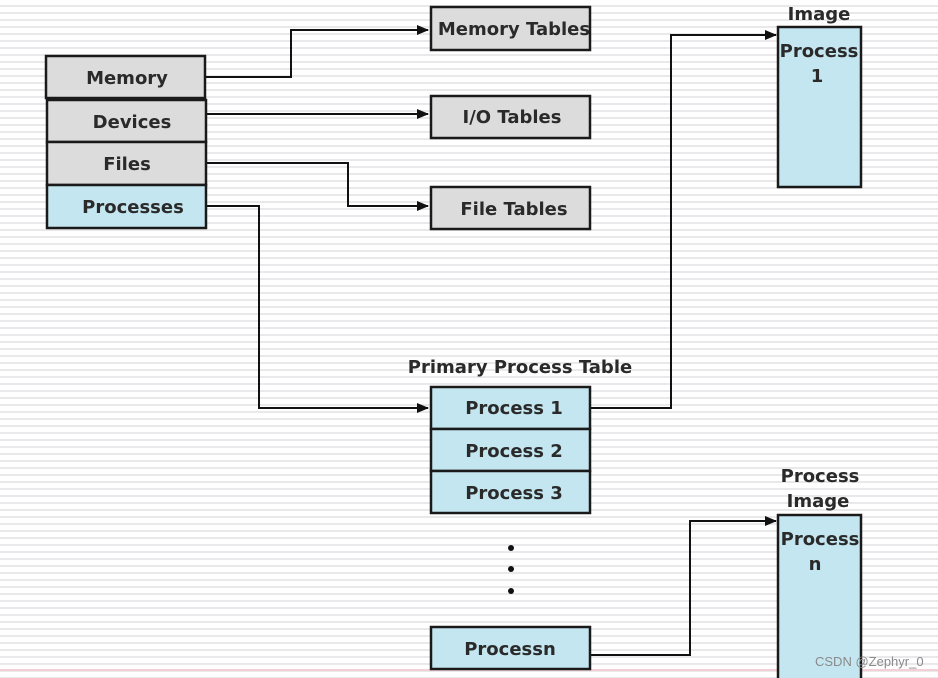  What do you see at coordinates (317, 51) in the screenshot?
I see `arrow-memory` at bounding box center [317, 51].